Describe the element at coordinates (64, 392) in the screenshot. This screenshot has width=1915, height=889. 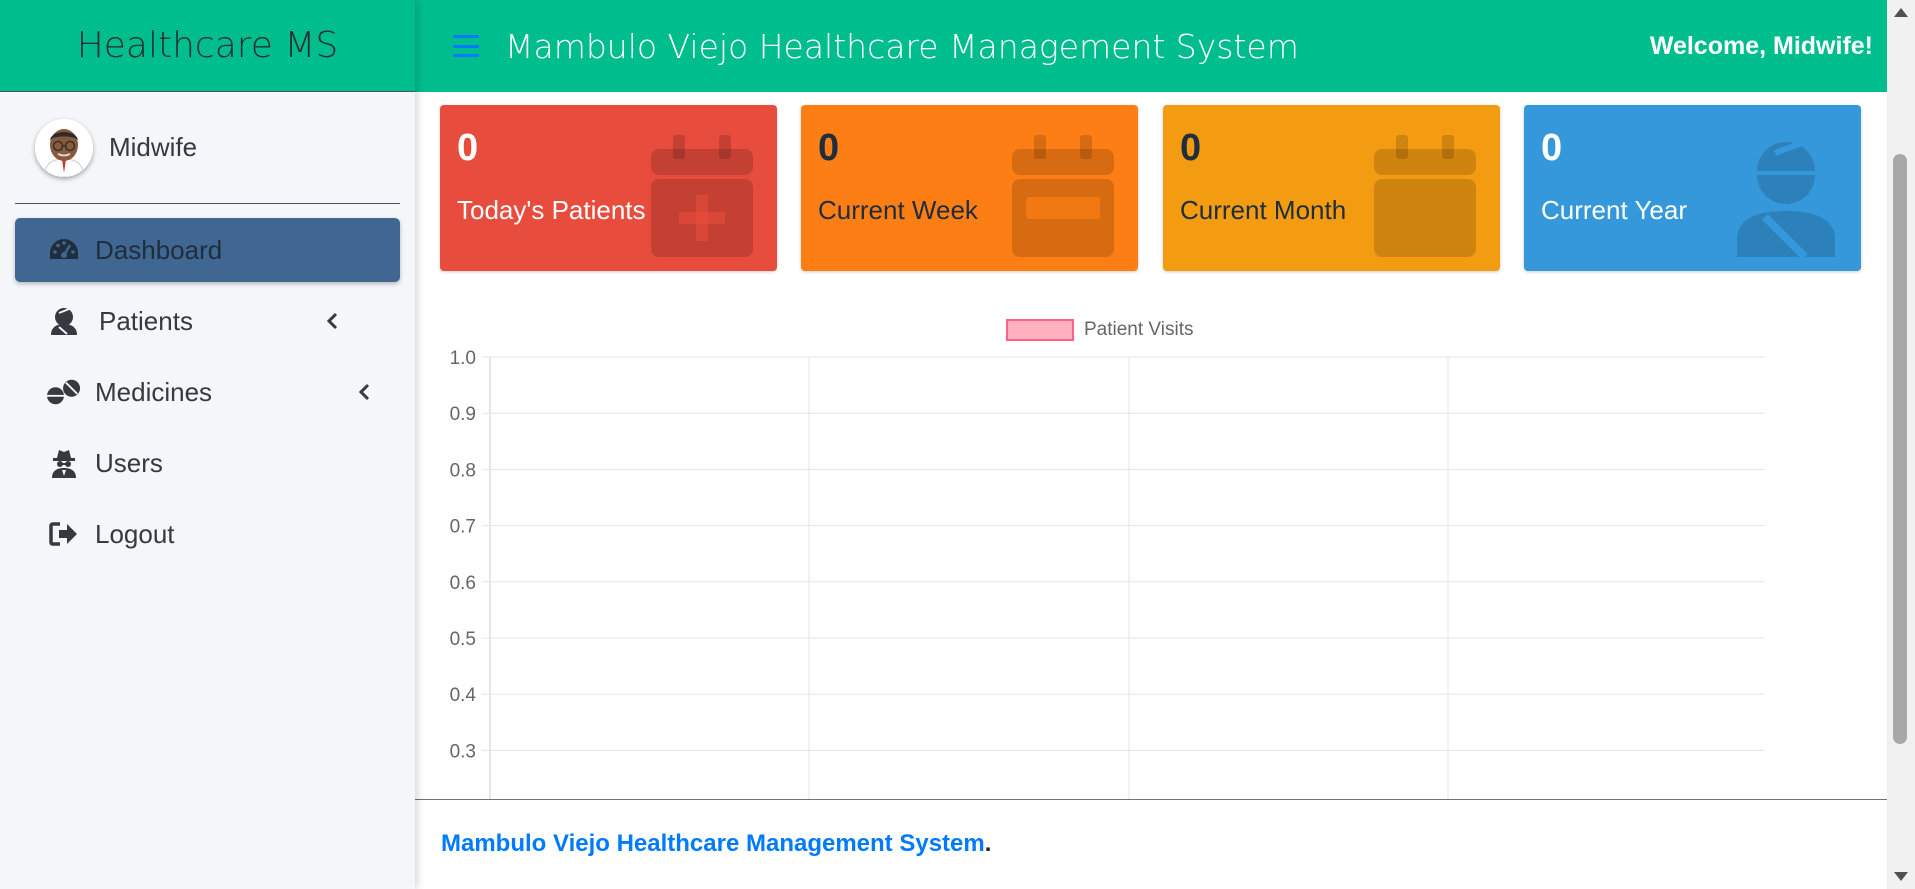
I see `pills-icon` at that location.